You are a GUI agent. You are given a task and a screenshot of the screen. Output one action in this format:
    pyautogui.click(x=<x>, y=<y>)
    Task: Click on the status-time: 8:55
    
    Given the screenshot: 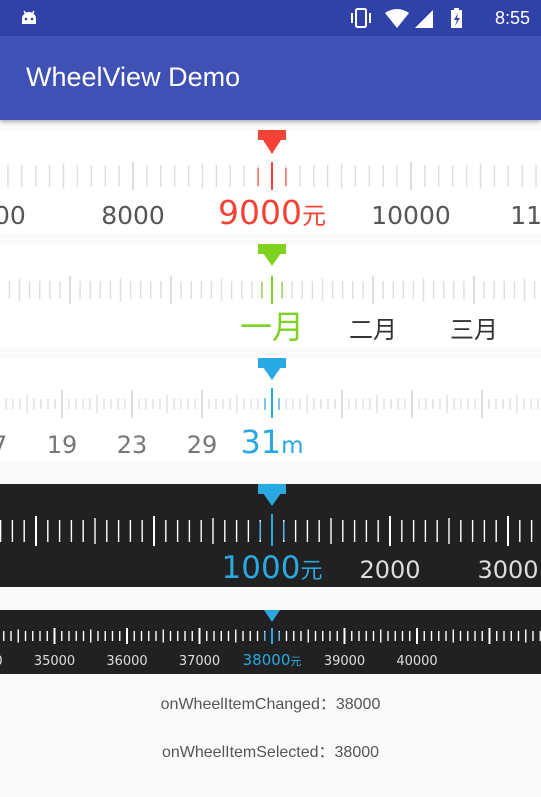 What is the action you would take?
    pyautogui.click(x=512, y=18)
    